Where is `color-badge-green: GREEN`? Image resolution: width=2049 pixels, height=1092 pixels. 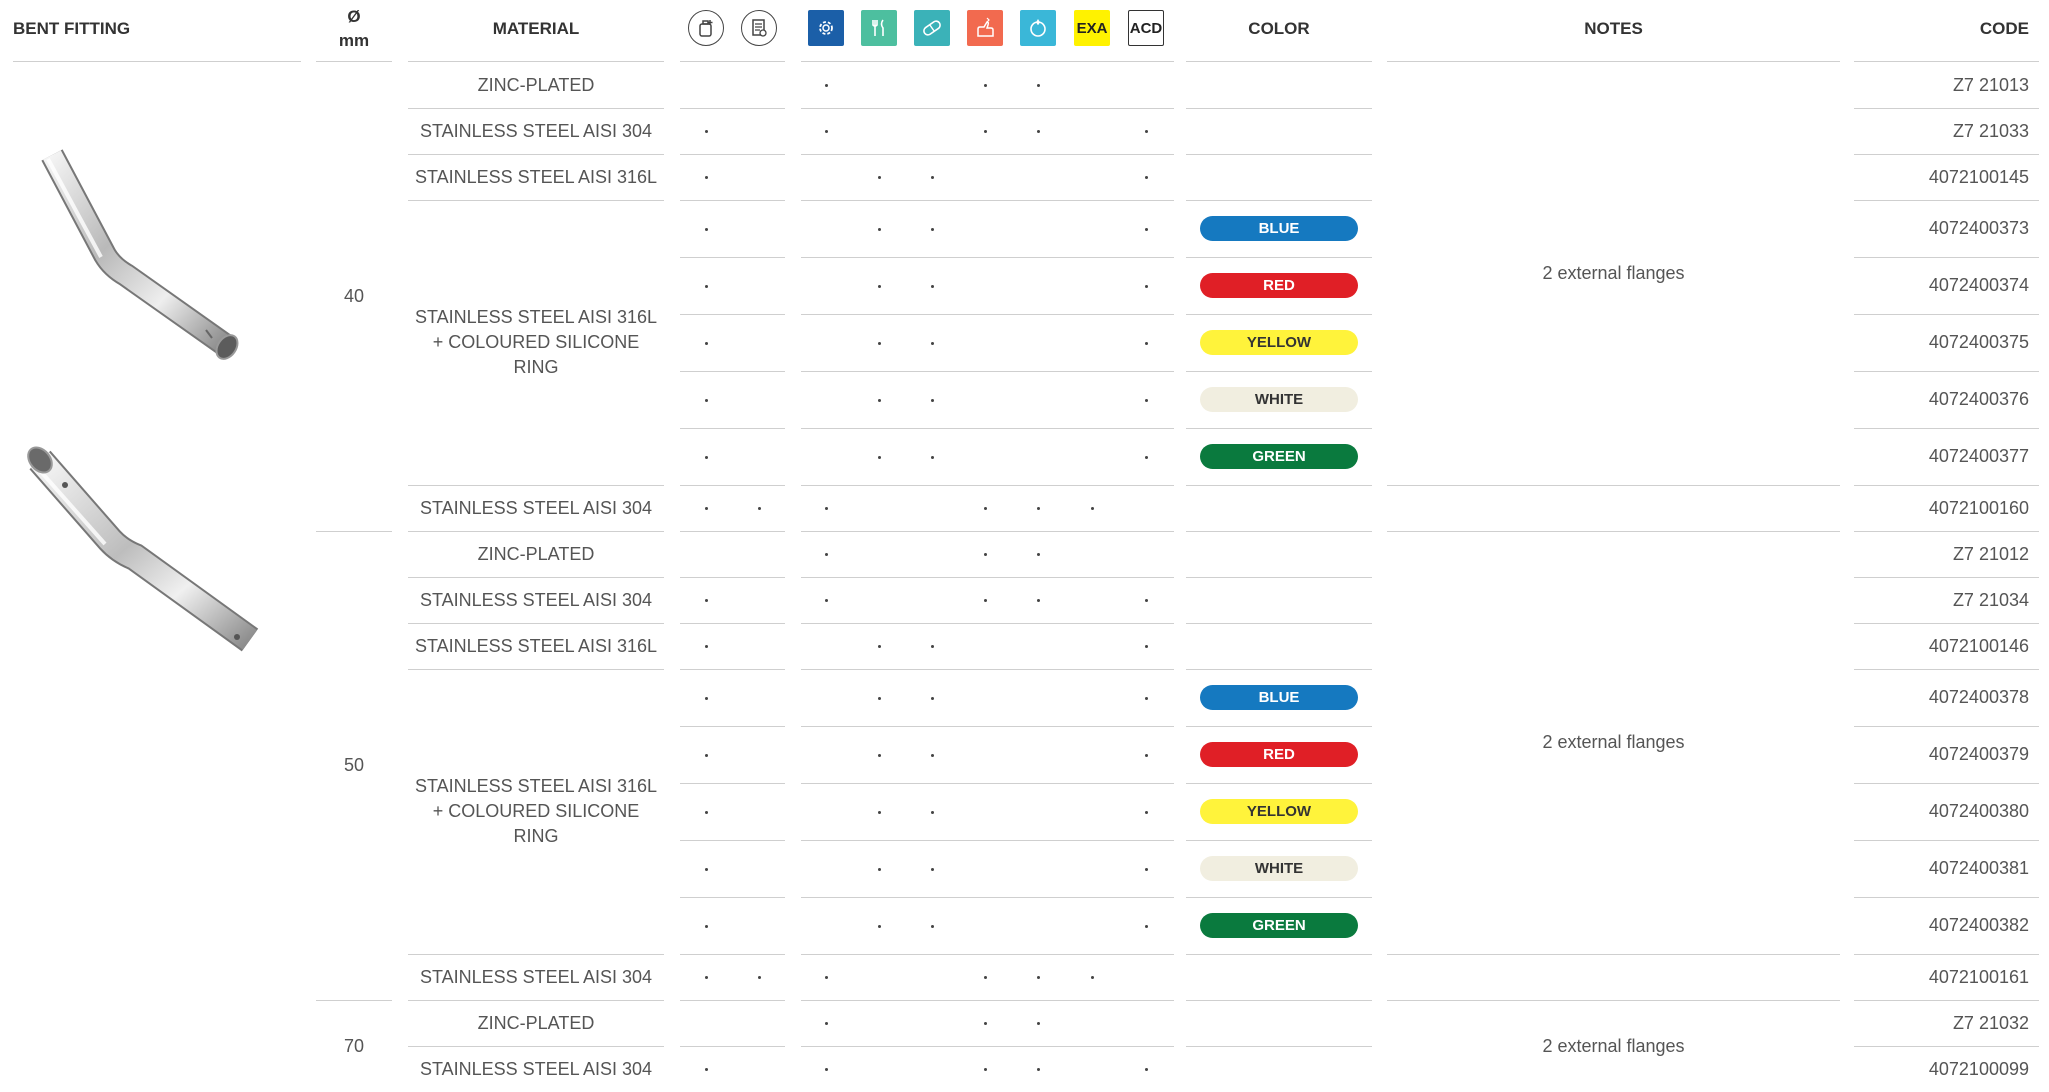
color-badge-green: GREEN is located at coordinates (1279, 925).